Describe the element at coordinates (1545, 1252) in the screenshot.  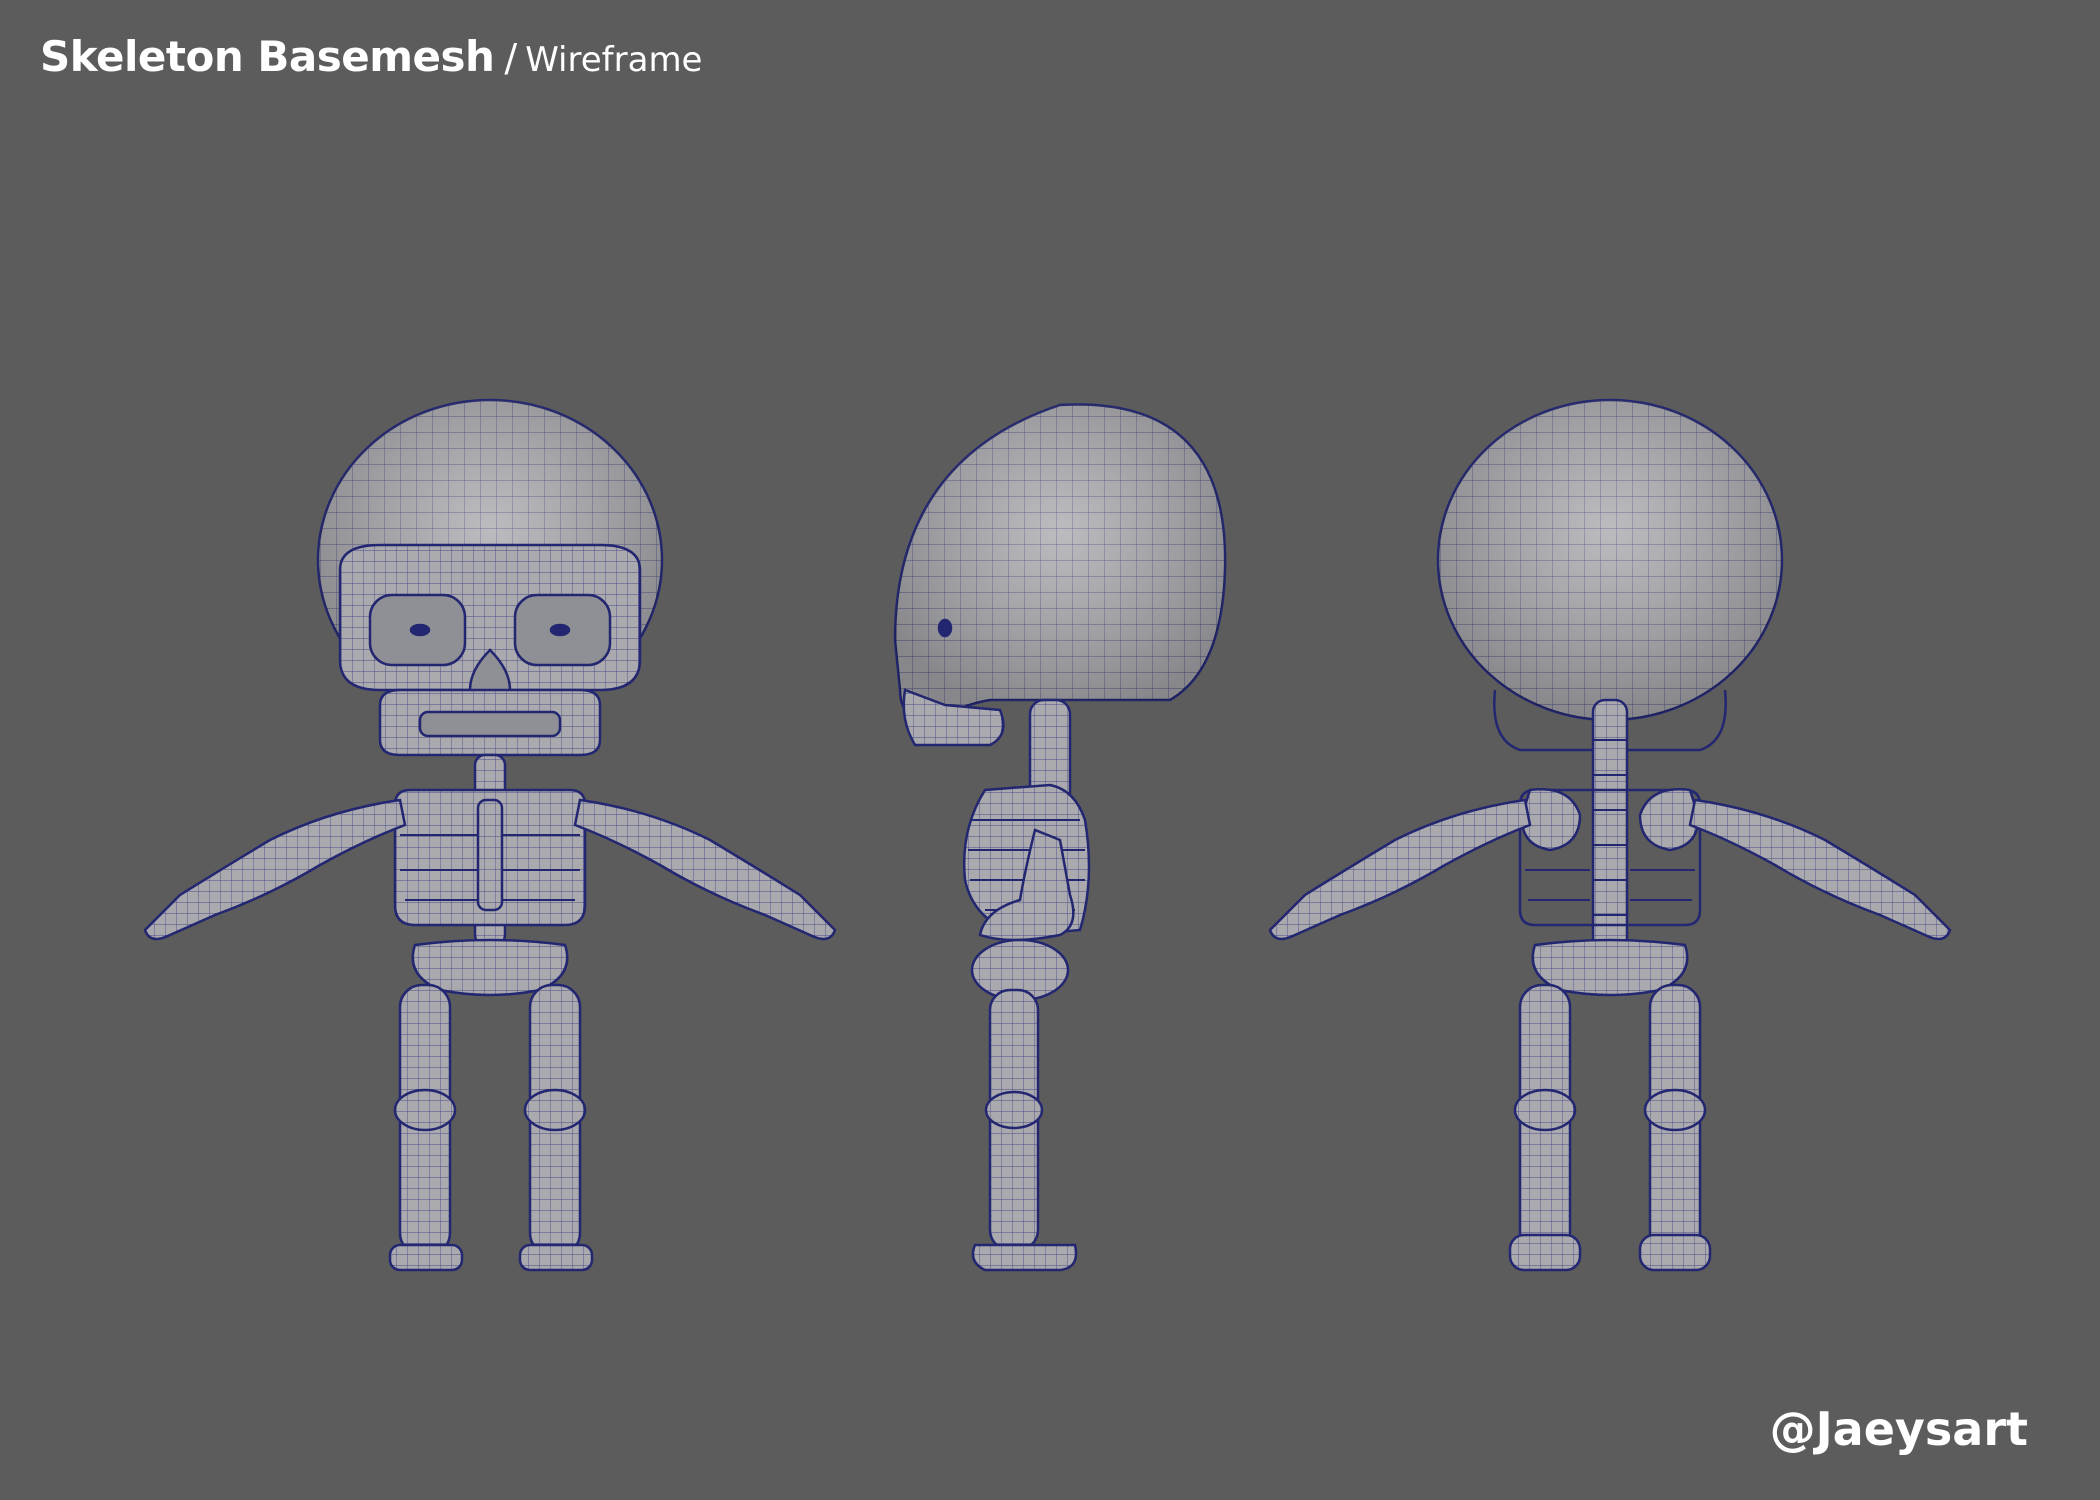
I see `foot-back-left` at that location.